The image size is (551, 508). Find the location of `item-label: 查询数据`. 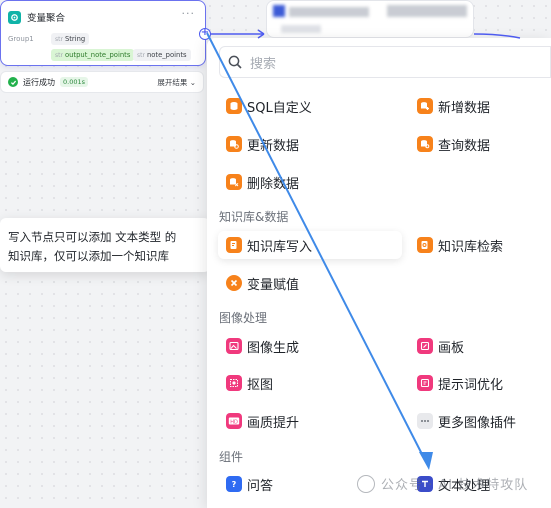

item-label: 查询数据 is located at coordinates (464, 146).